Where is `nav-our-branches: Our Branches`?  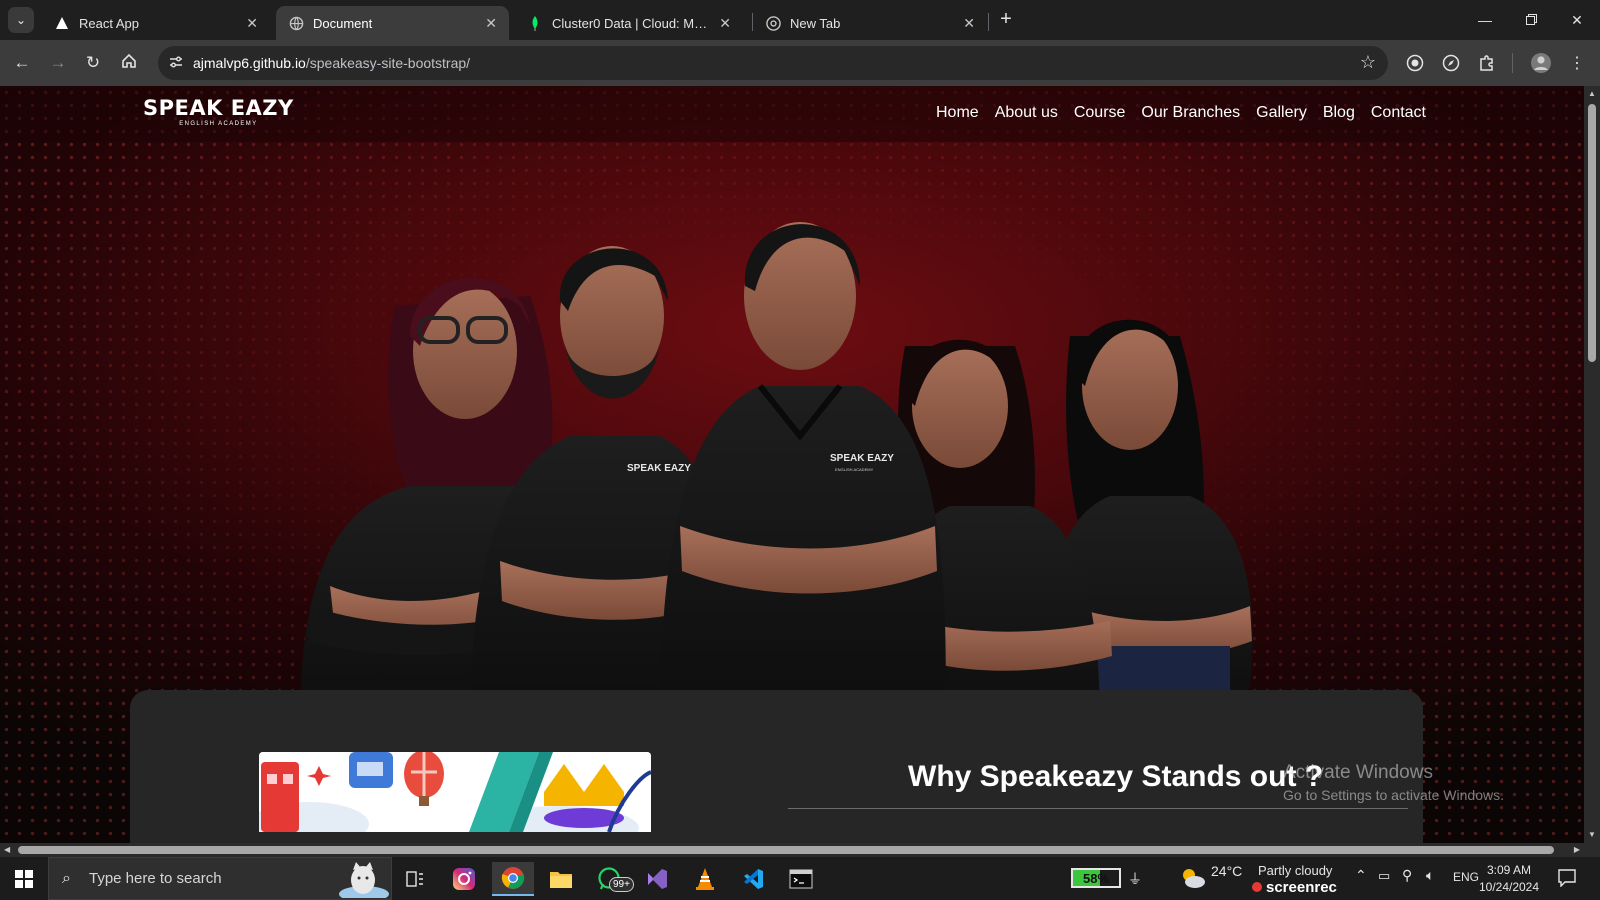 nav-our-branches: Our Branches is located at coordinates (1190, 113).